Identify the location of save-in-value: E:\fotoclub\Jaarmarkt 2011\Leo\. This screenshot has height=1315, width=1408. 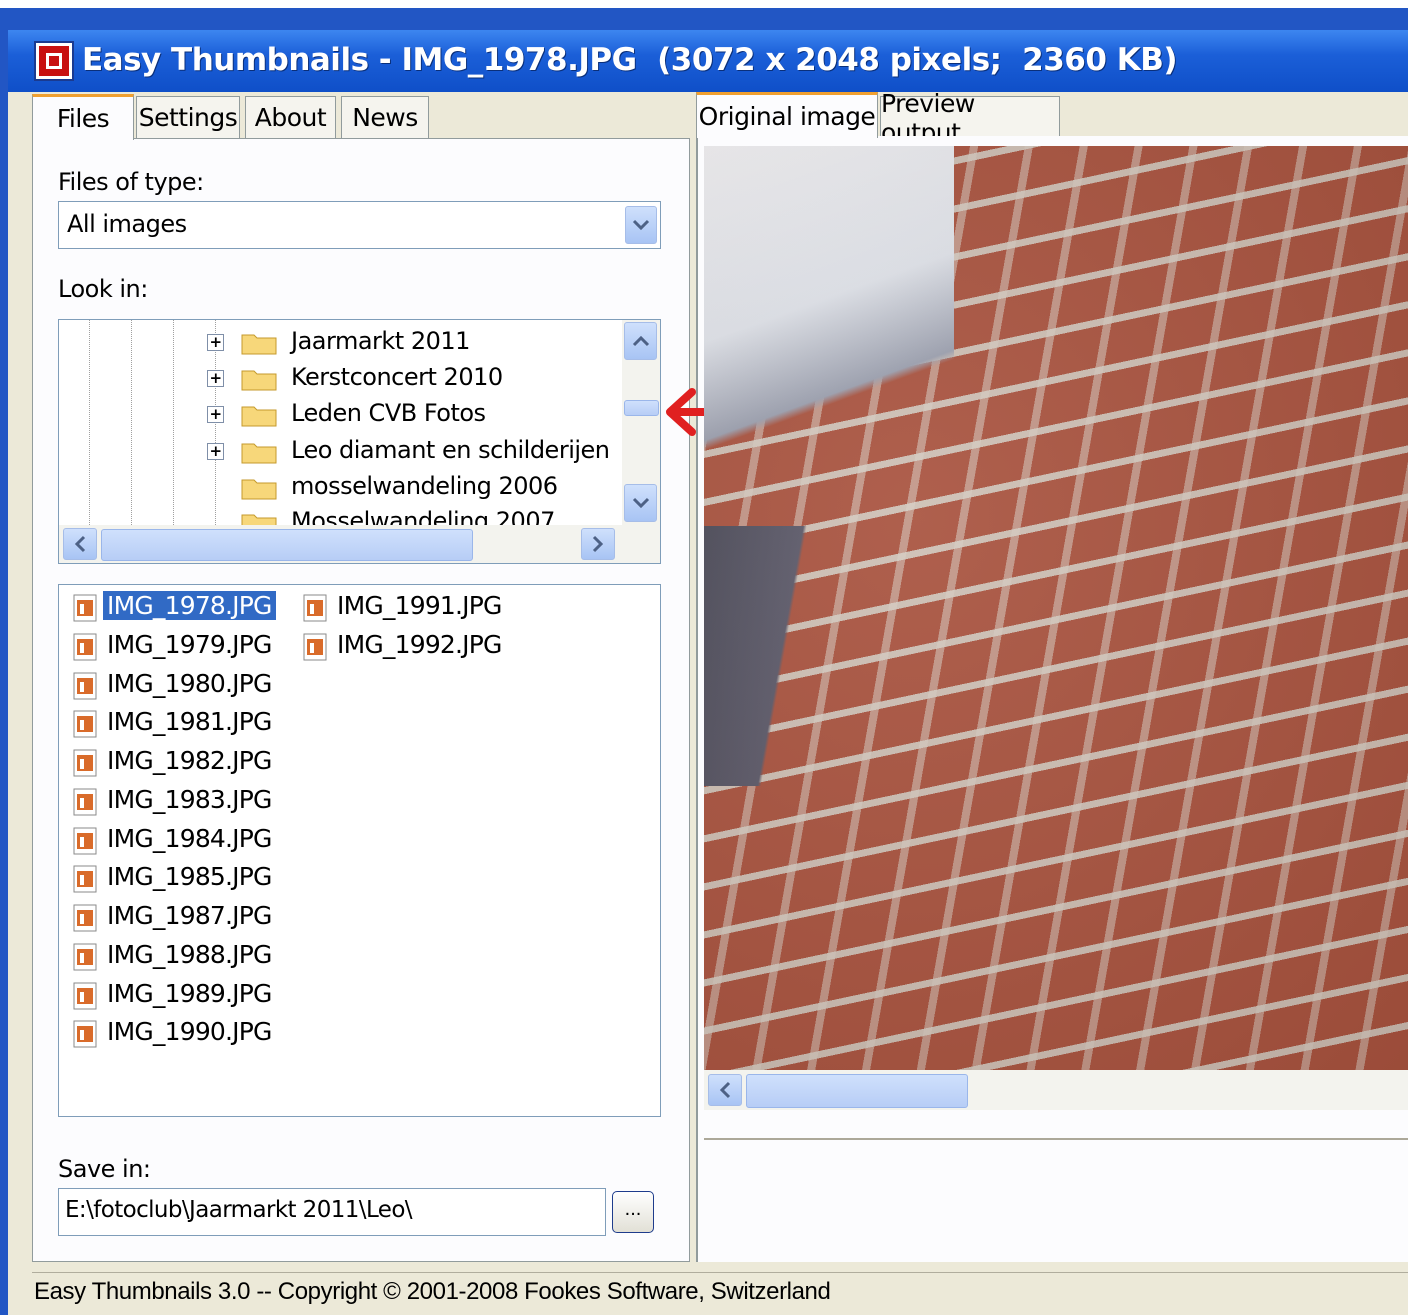
(239, 1210).